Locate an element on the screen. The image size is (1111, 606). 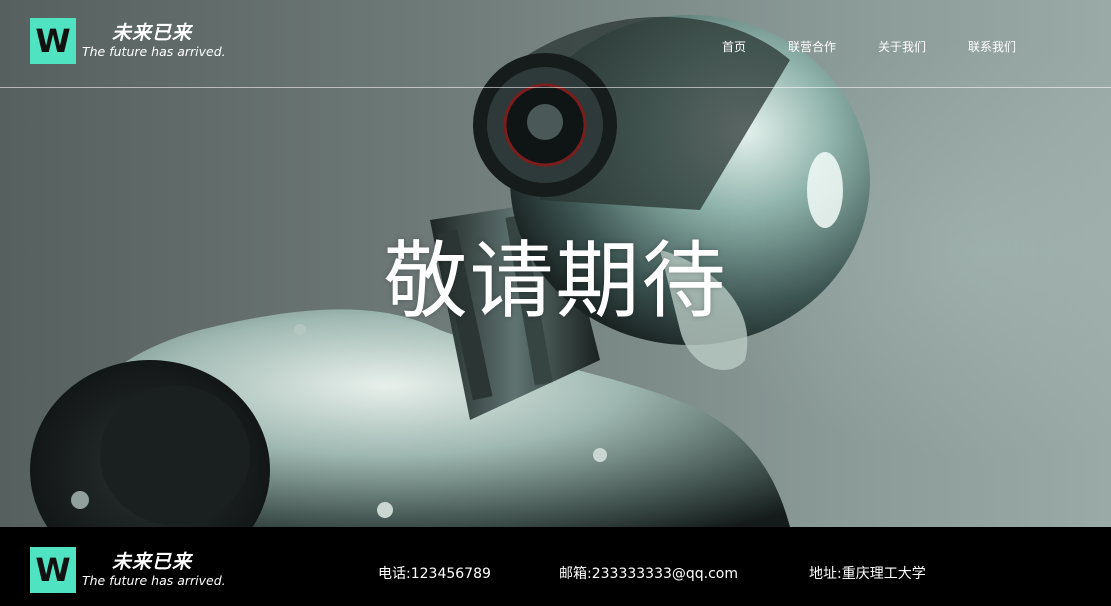
nav-item-partnership: 联营合作 is located at coordinates (812, 46).